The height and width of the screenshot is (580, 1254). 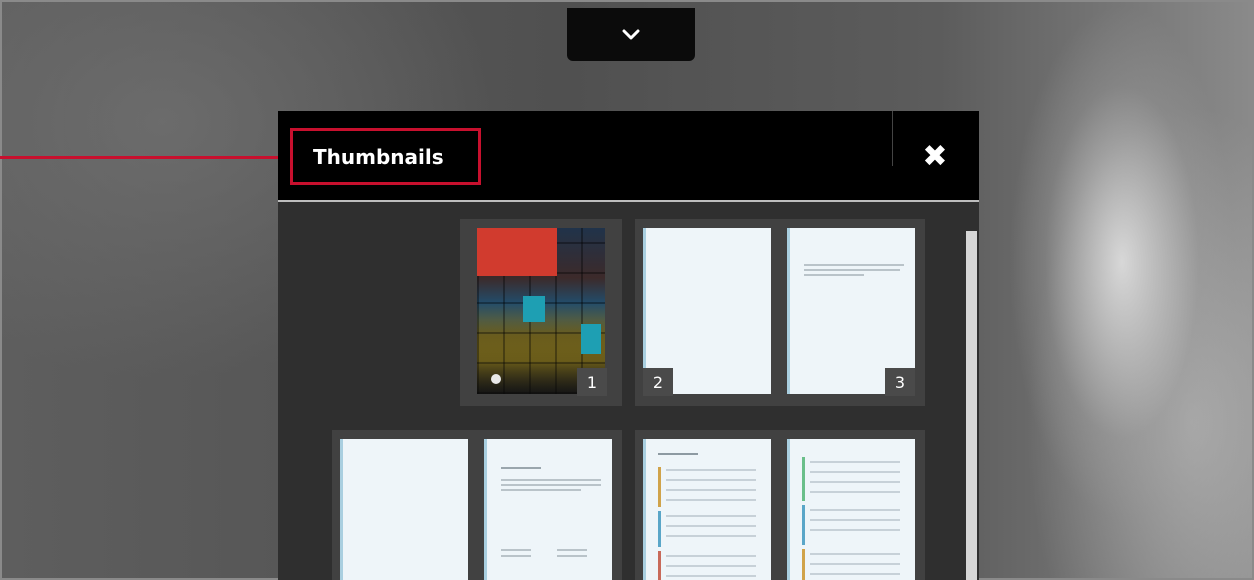 I want to click on panel-title-text: Thumbnails, so click(x=378, y=156).